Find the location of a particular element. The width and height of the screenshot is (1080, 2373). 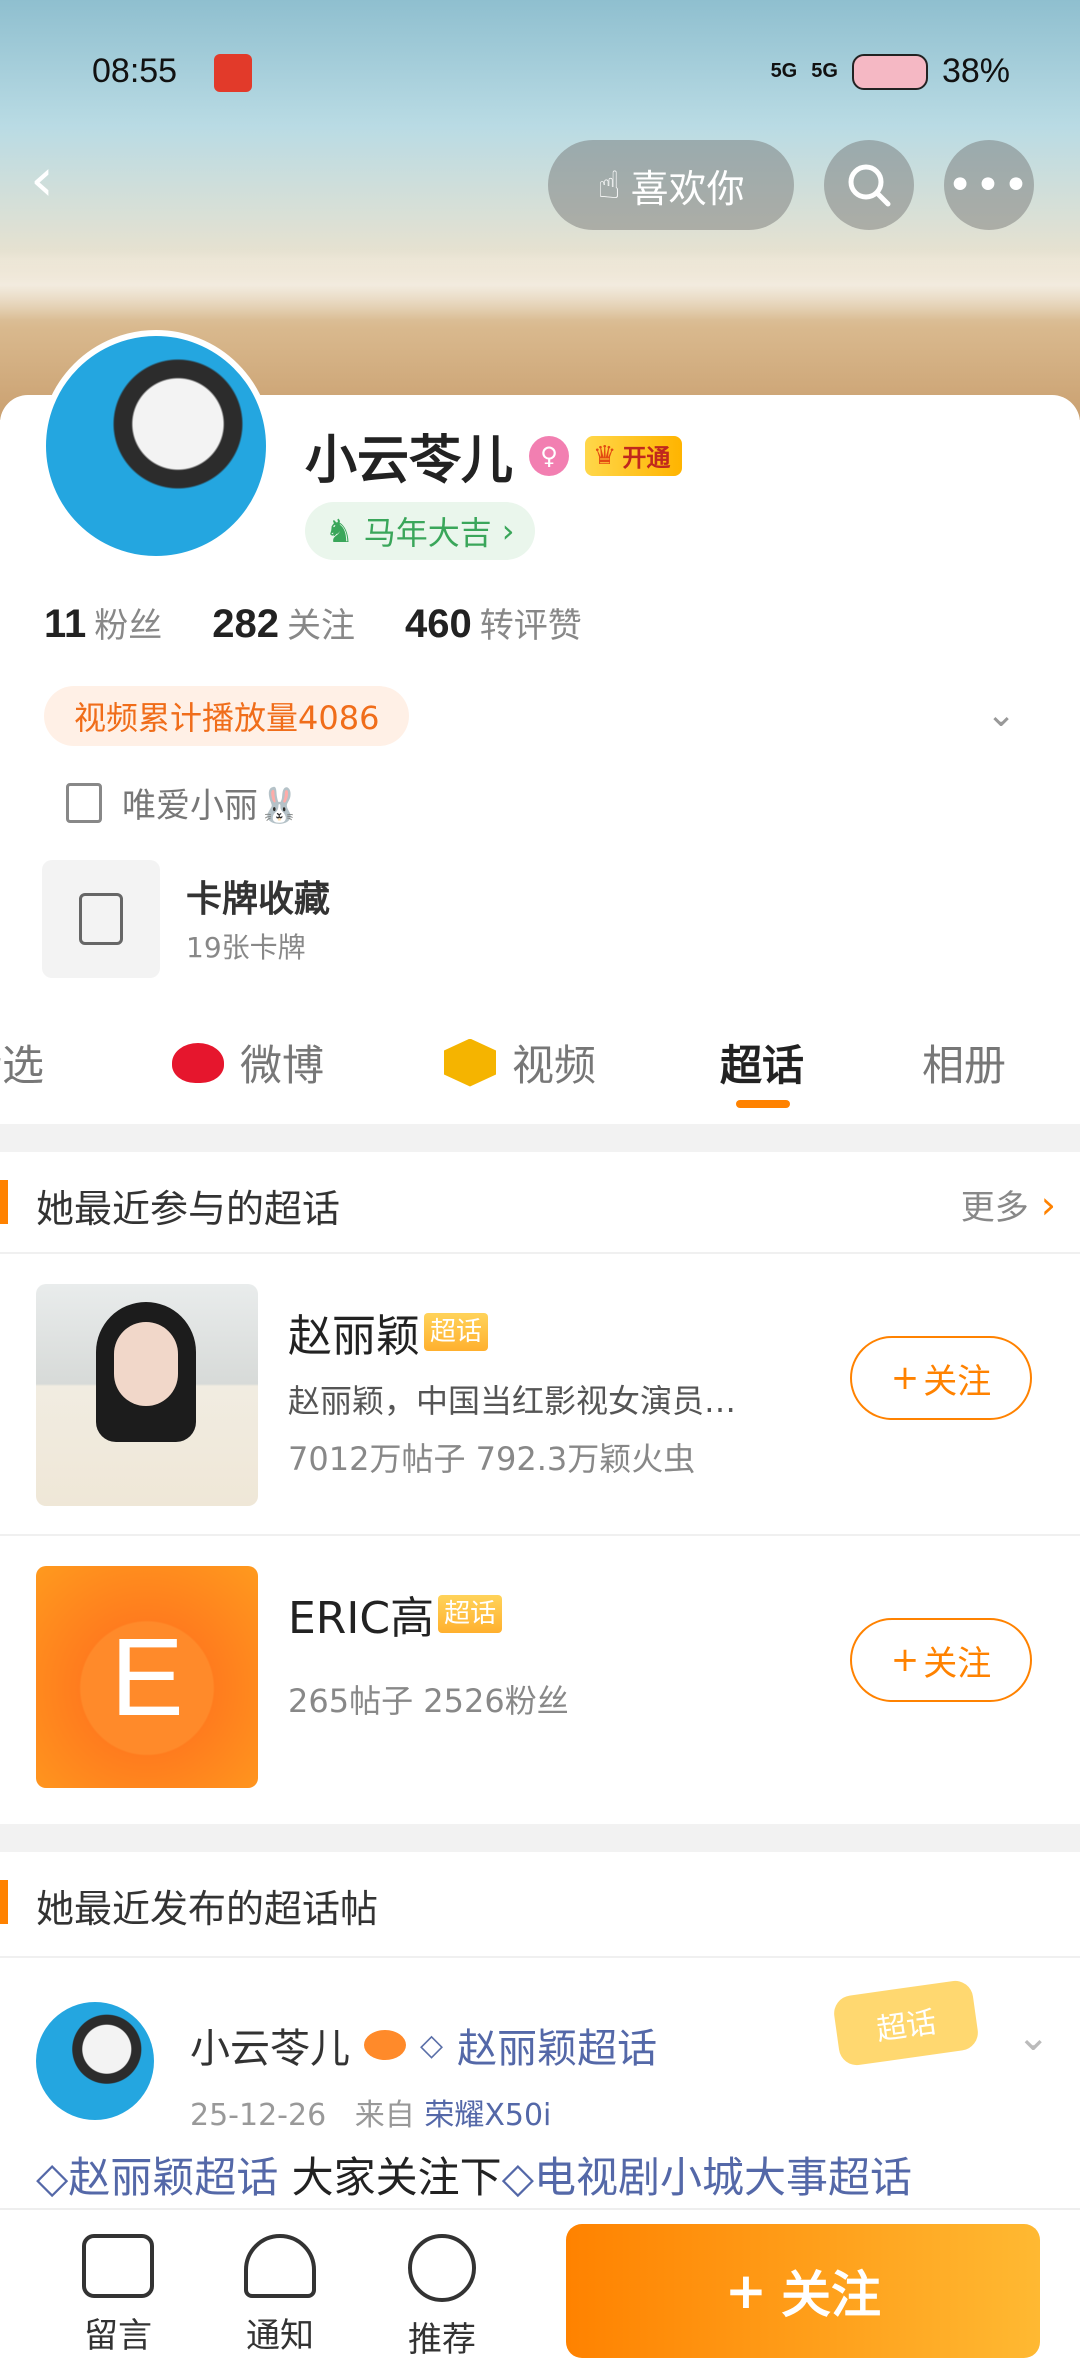

post-avatar is located at coordinates (95, 2061).